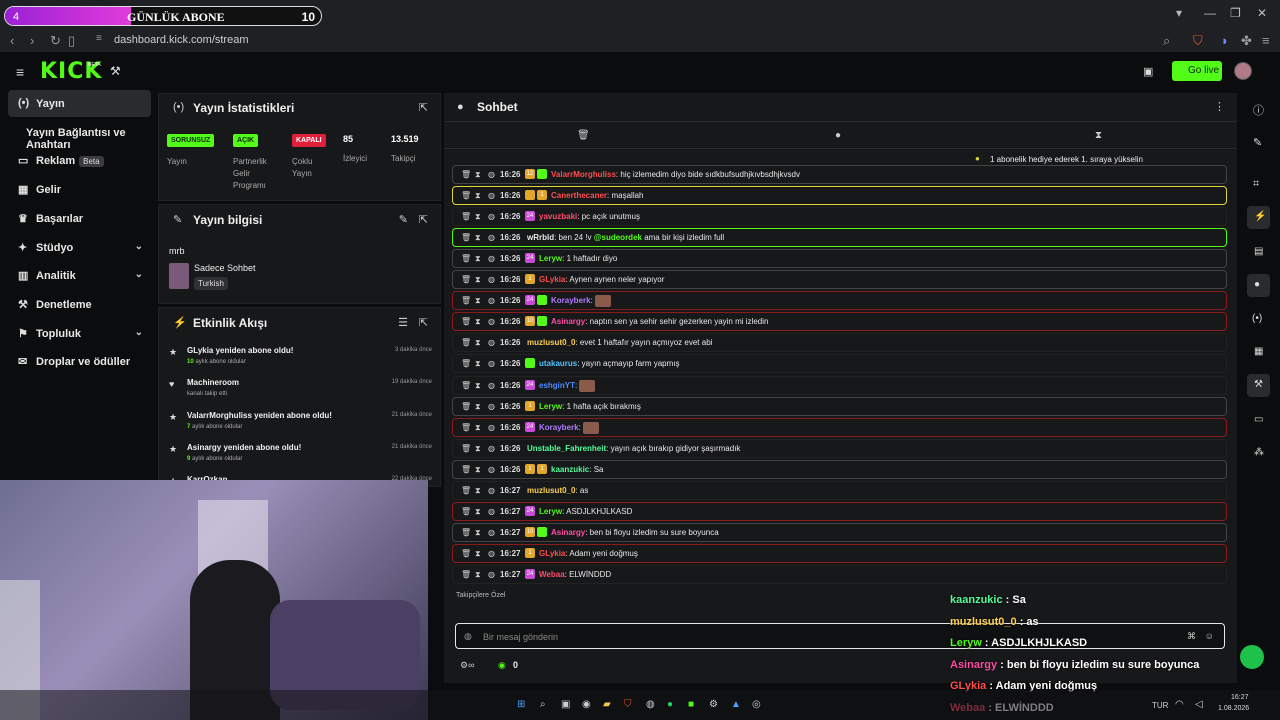  What do you see at coordinates (181, 40) in the screenshot?
I see `url-text: dashboard.kick.com/stream` at bounding box center [181, 40].